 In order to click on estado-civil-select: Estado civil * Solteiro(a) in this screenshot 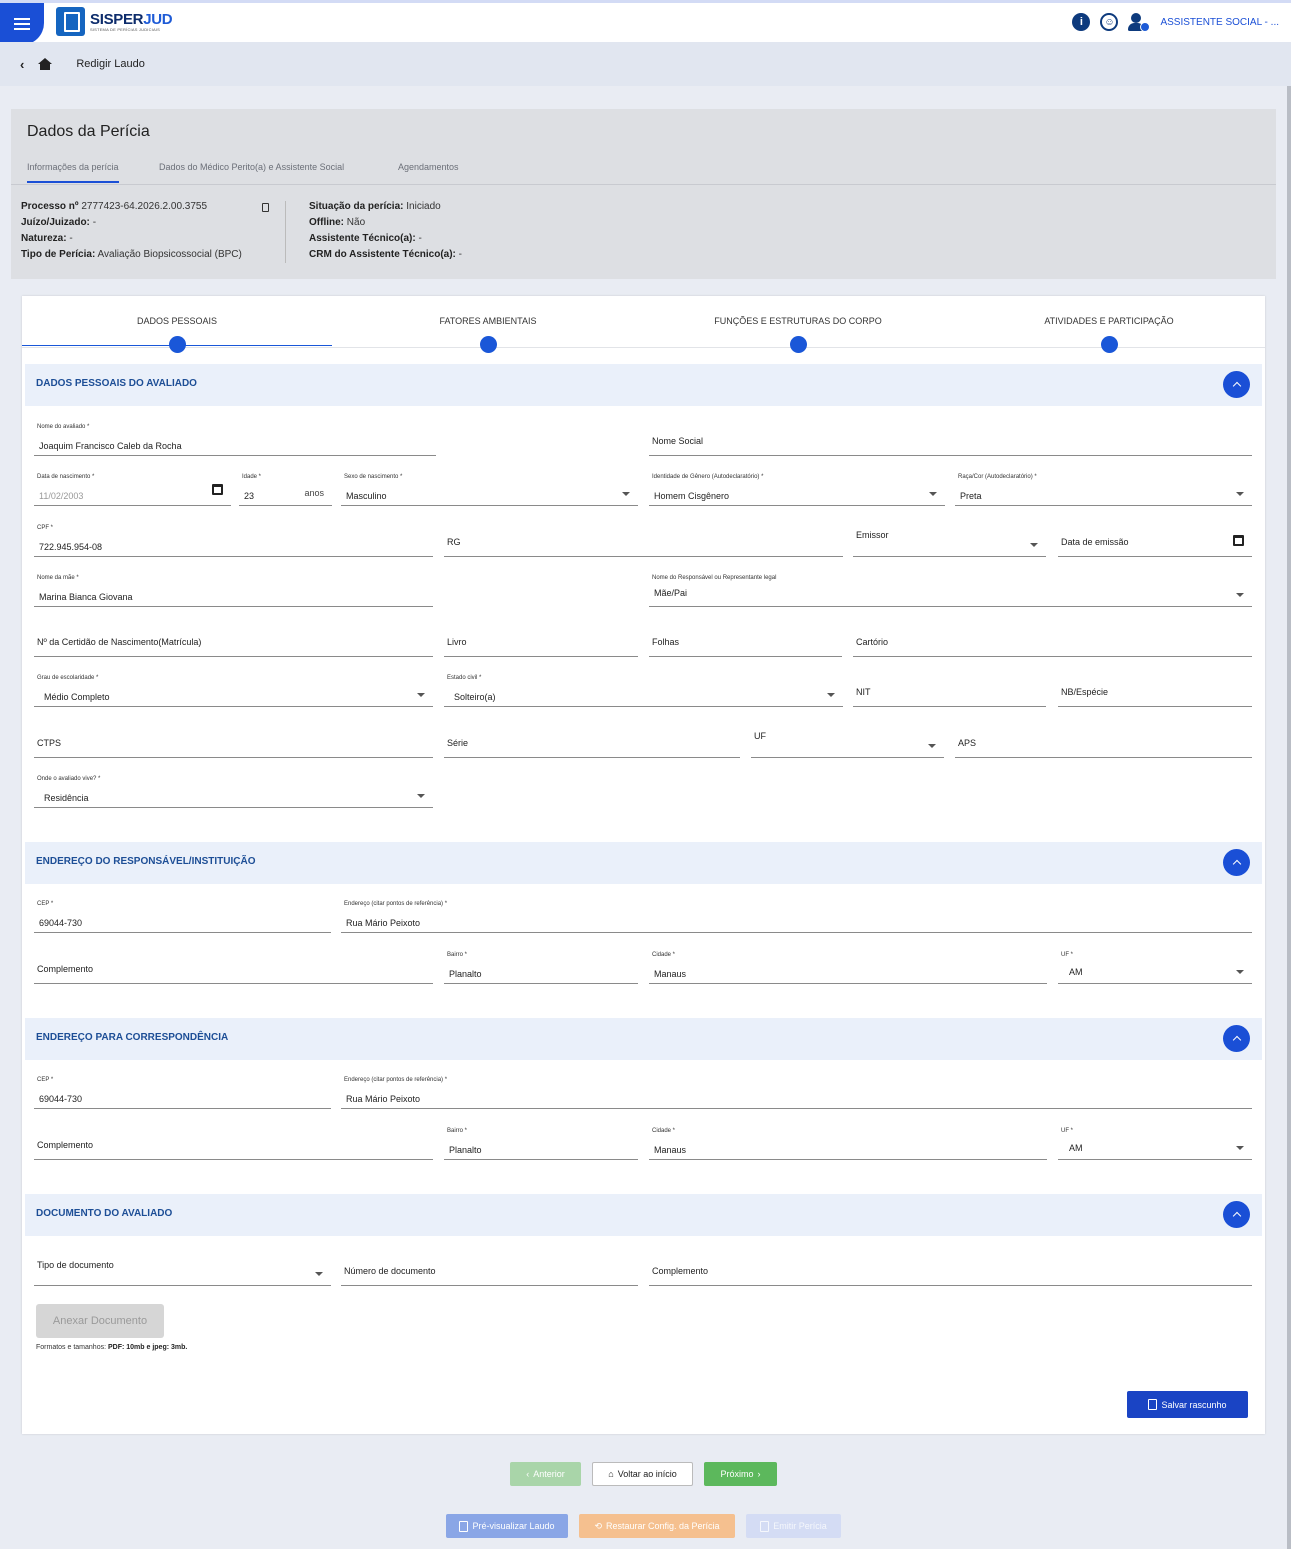, I will do `click(643, 690)`.